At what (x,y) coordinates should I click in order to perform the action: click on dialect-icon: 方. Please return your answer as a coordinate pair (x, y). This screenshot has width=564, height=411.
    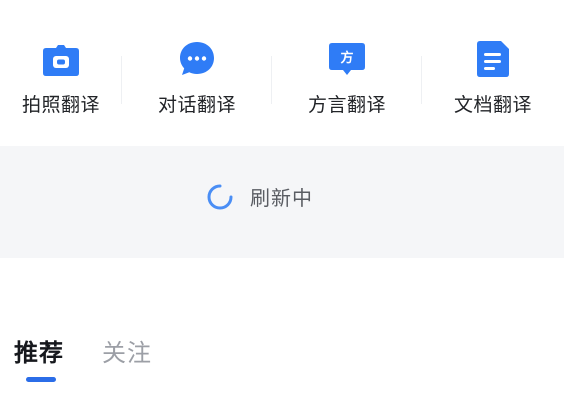
    Looking at the image, I should click on (347, 59).